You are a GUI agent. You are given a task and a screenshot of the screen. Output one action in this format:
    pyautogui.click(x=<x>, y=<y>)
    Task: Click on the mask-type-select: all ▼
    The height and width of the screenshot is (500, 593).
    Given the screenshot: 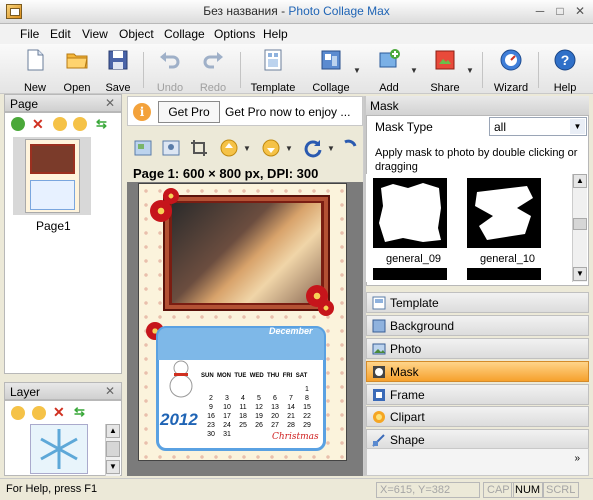 What is the action you would take?
    pyautogui.click(x=538, y=126)
    